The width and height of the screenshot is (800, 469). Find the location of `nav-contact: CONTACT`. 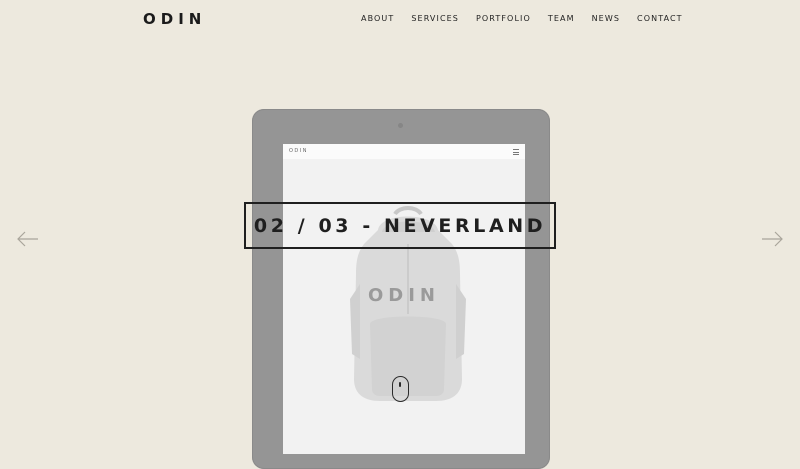

nav-contact: CONTACT is located at coordinates (660, 18).